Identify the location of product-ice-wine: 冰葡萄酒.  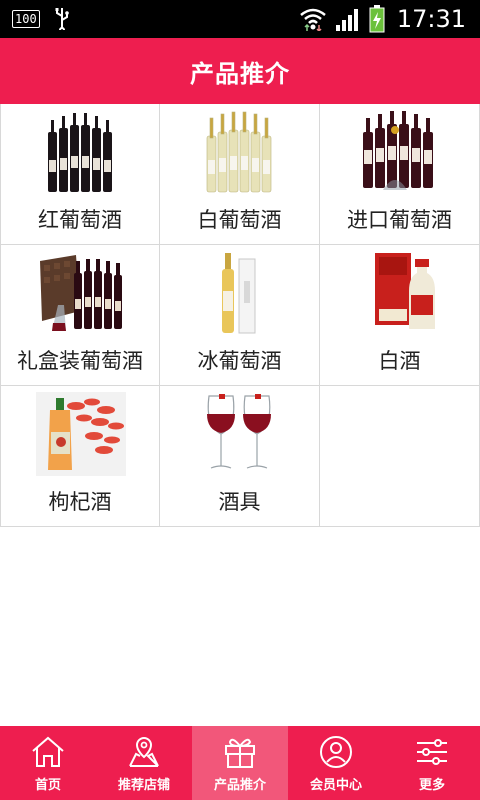
(240, 315).